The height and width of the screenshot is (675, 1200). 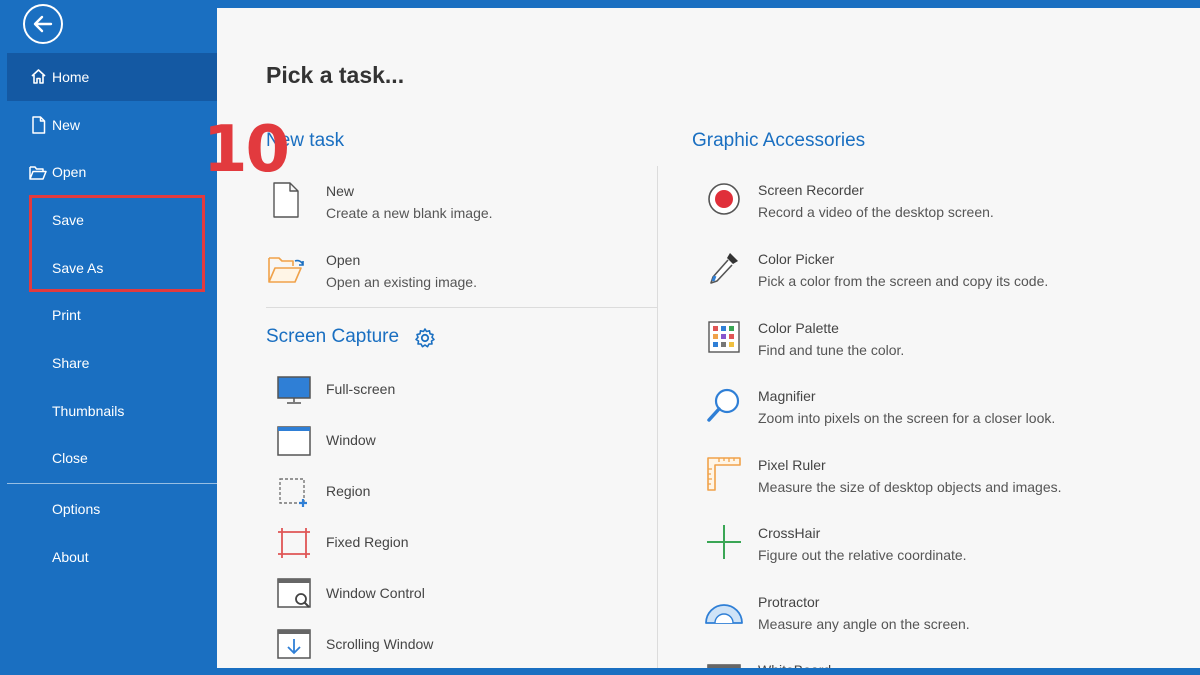 What do you see at coordinates (38, 172) in the screenshot?
I see `folder-open-icon` at bounding box center [38, 172].